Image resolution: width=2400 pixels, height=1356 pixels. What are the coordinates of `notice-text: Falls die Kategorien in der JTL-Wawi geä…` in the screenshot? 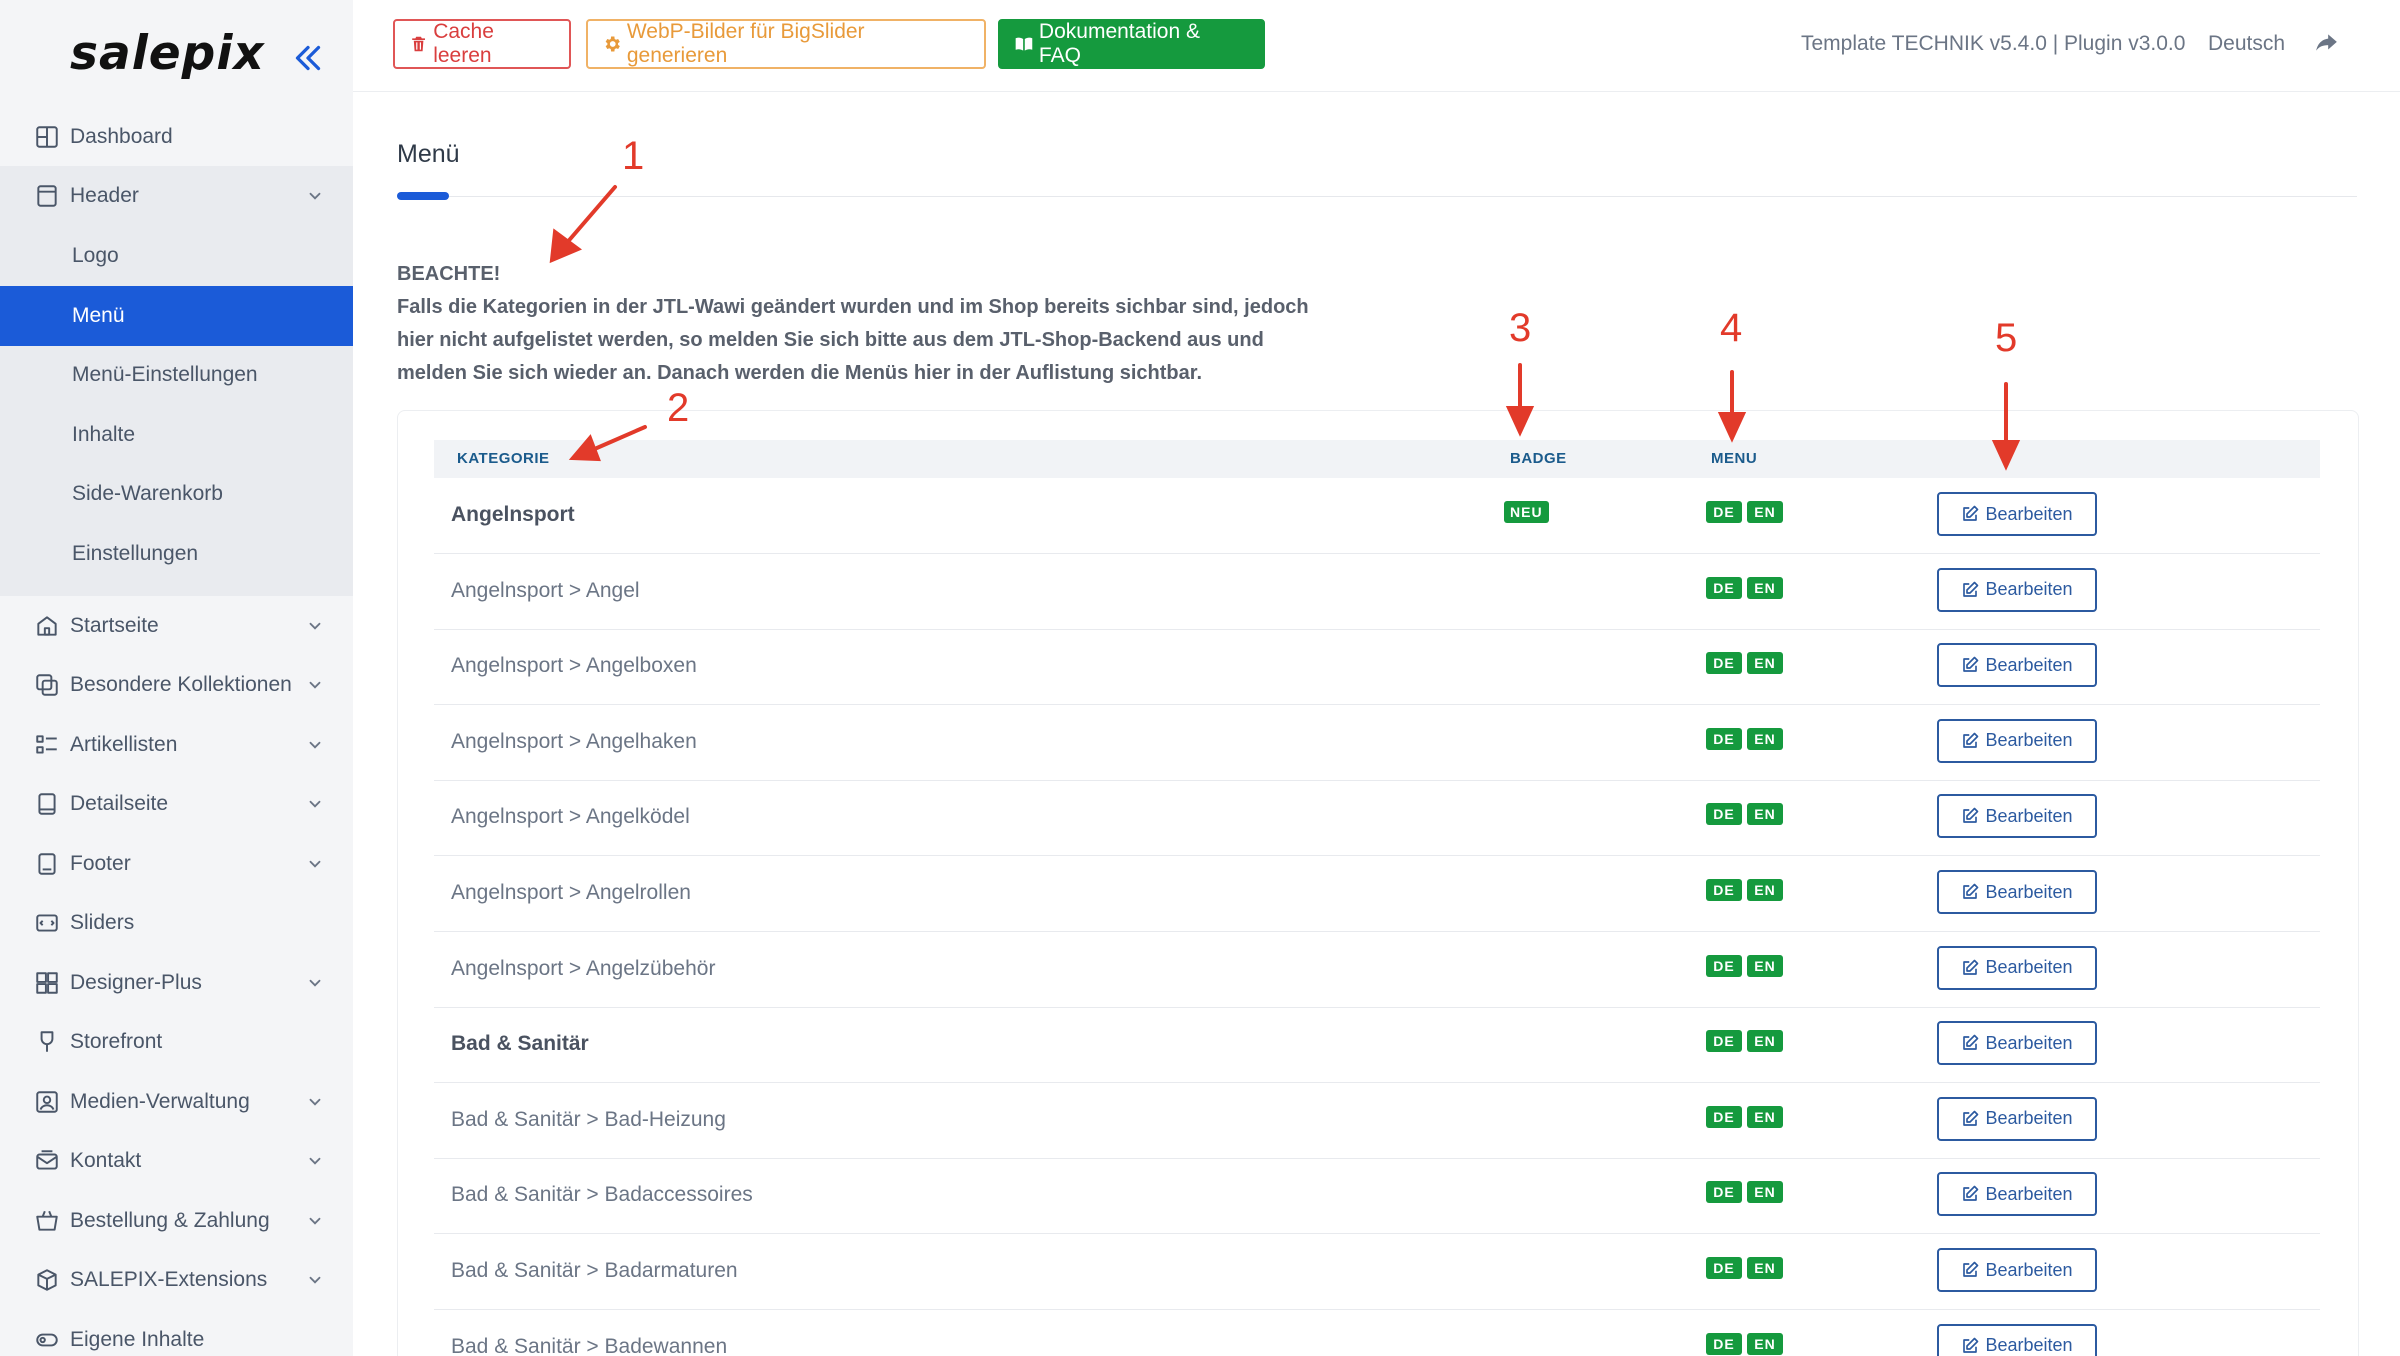 It's located at (853, 340).